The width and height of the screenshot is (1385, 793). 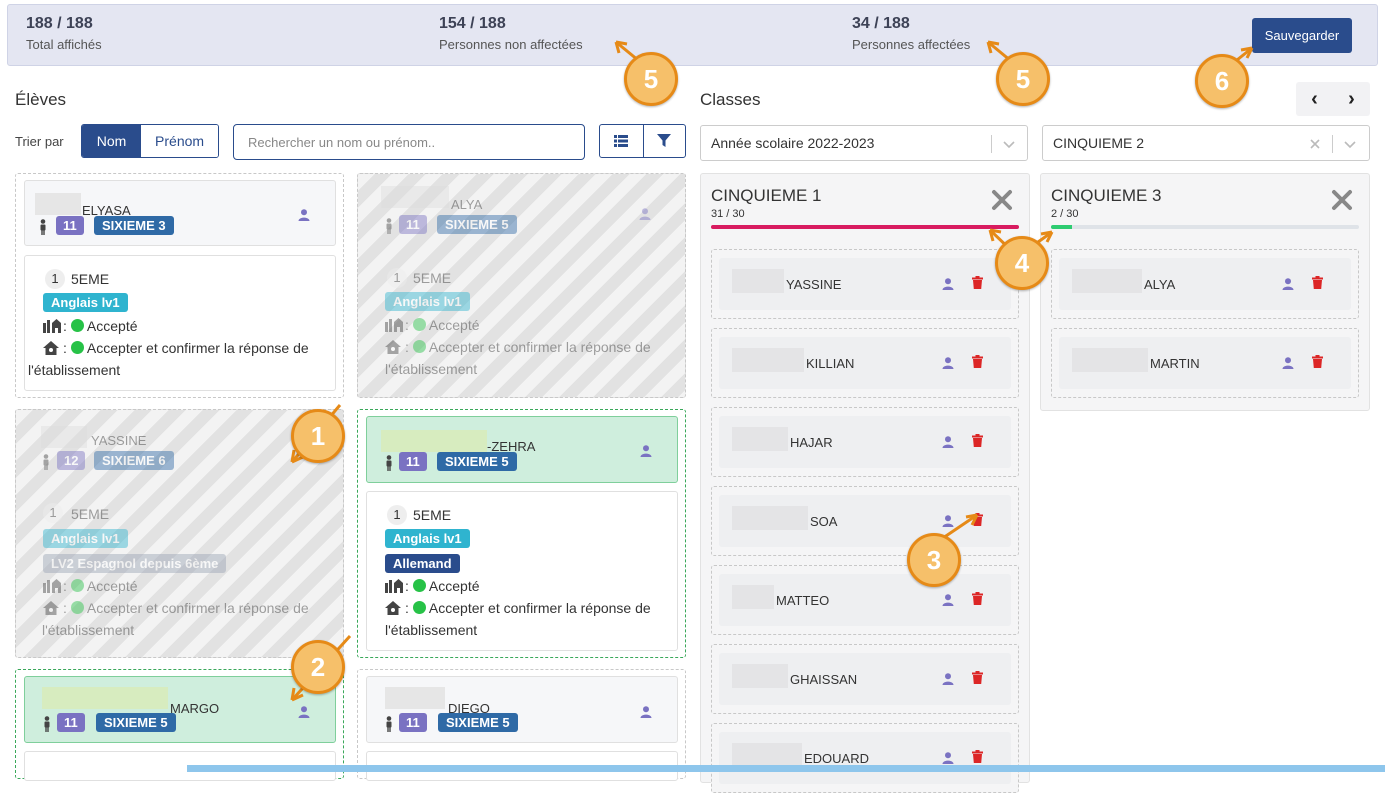 What do you see at coordinates (1302, 35) in the screenshot?
I see `save-button: Sauvegarder` at bounding box center [1302, 35].